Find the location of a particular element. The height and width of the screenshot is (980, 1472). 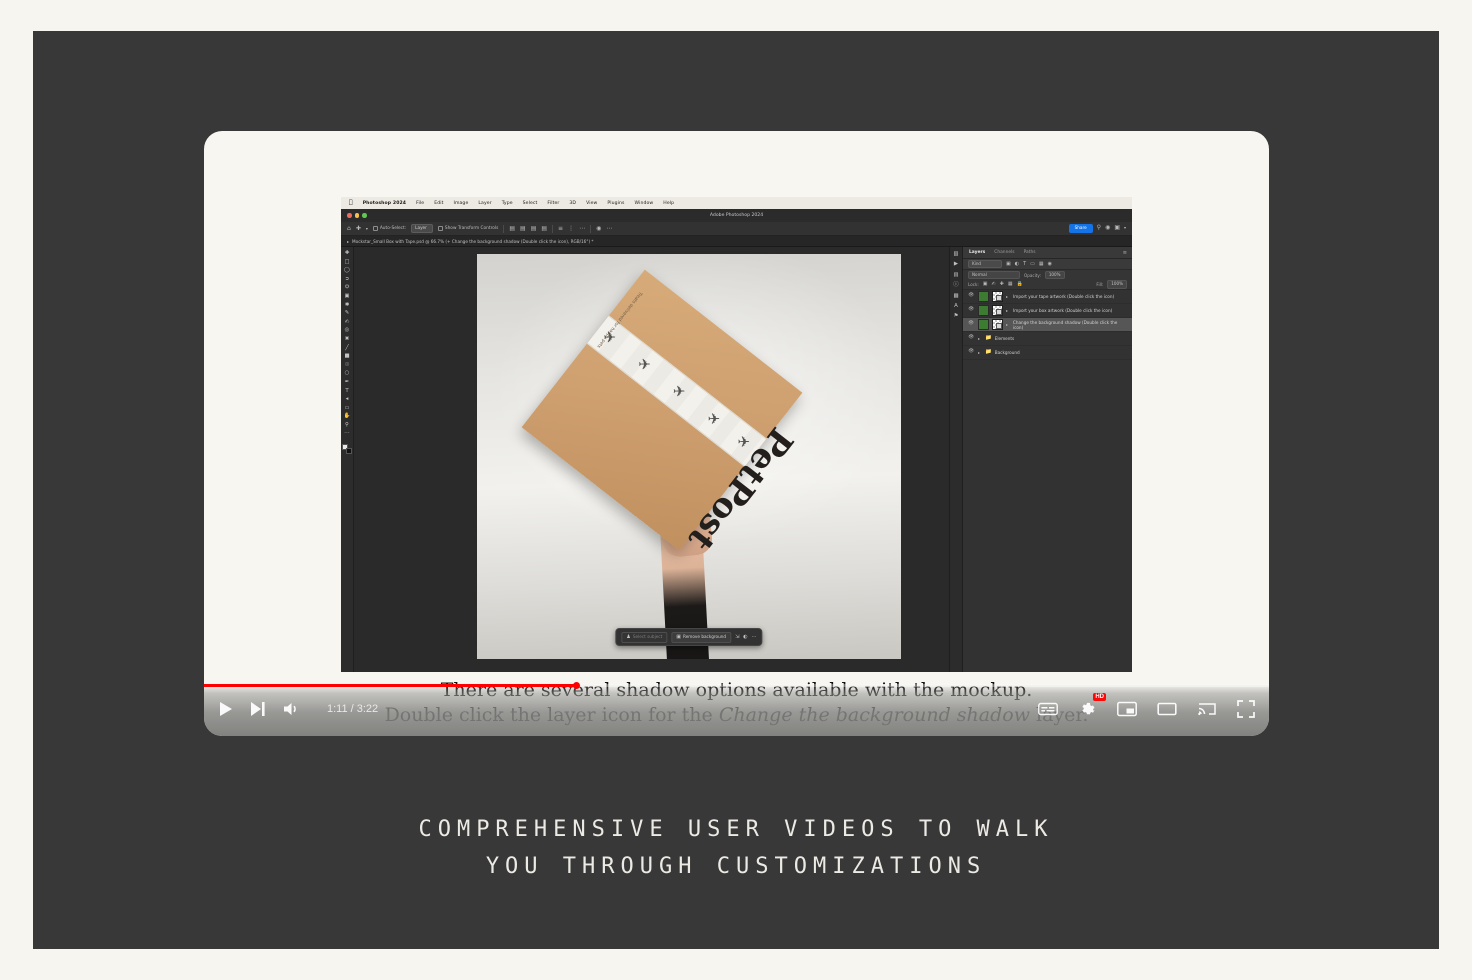

filter-adjustment-layers-icon: ◐ is located at coordinates (1017, 264).